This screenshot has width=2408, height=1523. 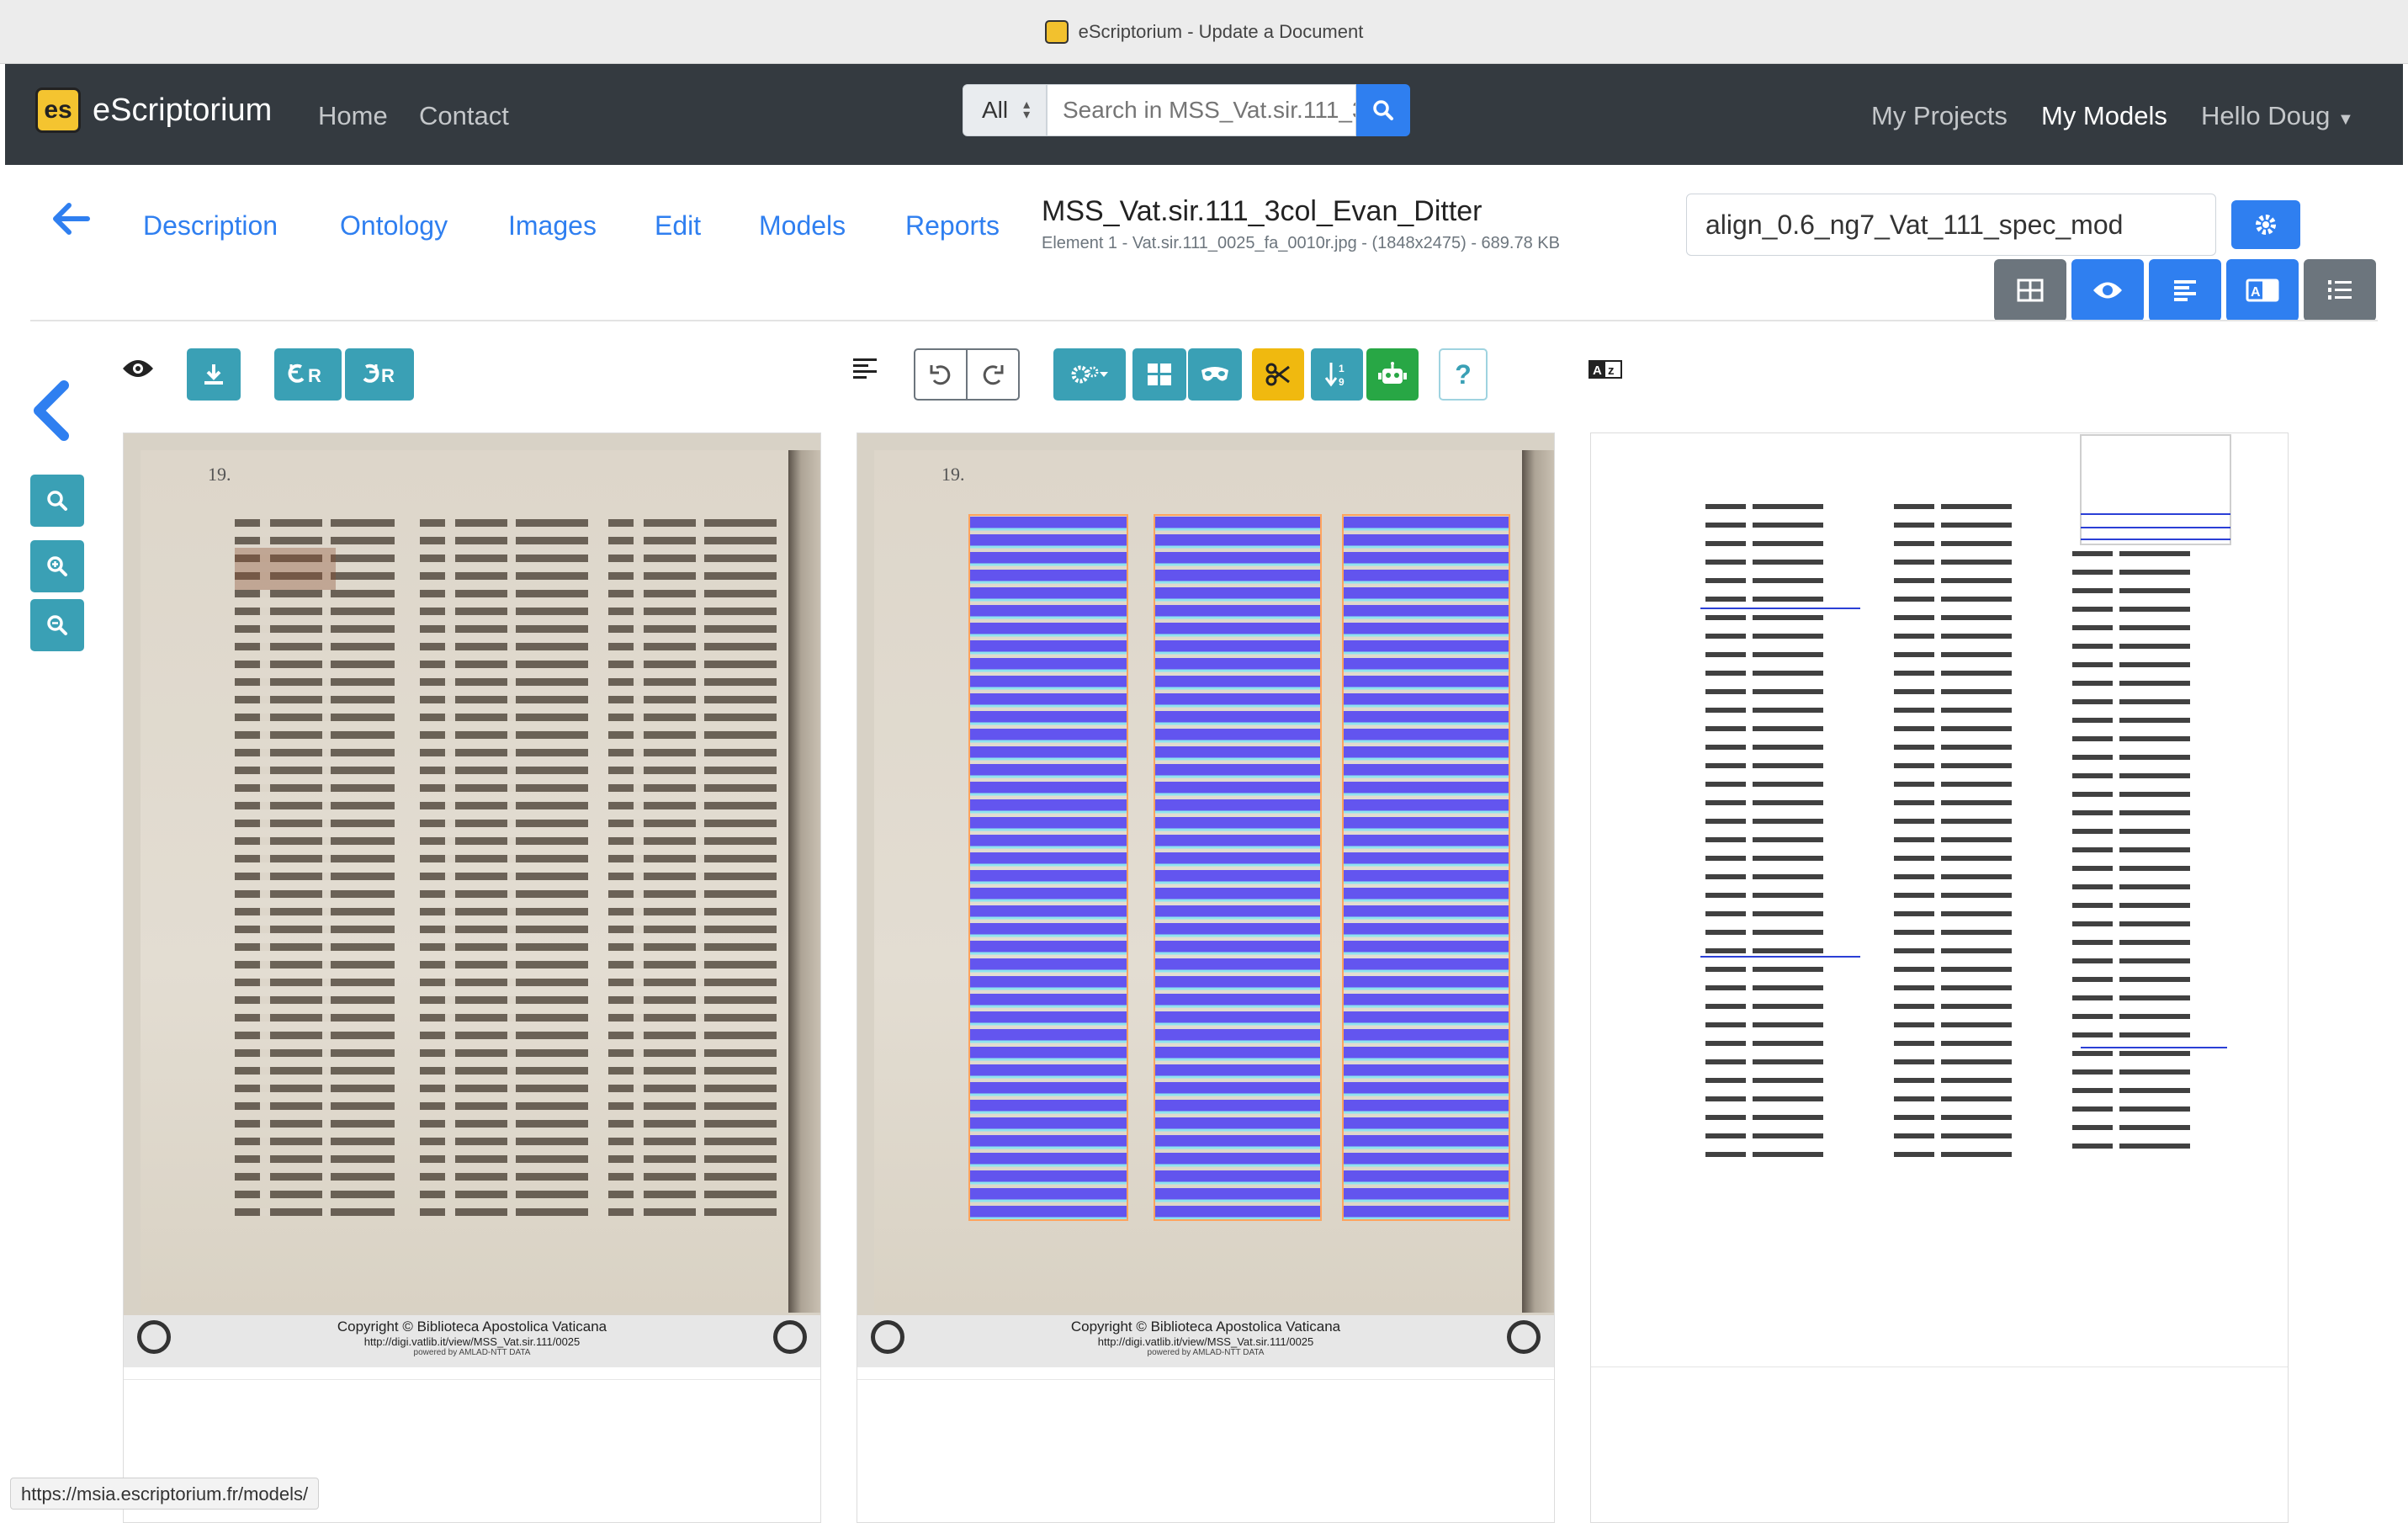 I want to click on nav-my-projects: My Projects, so click(x=1939, y=116).